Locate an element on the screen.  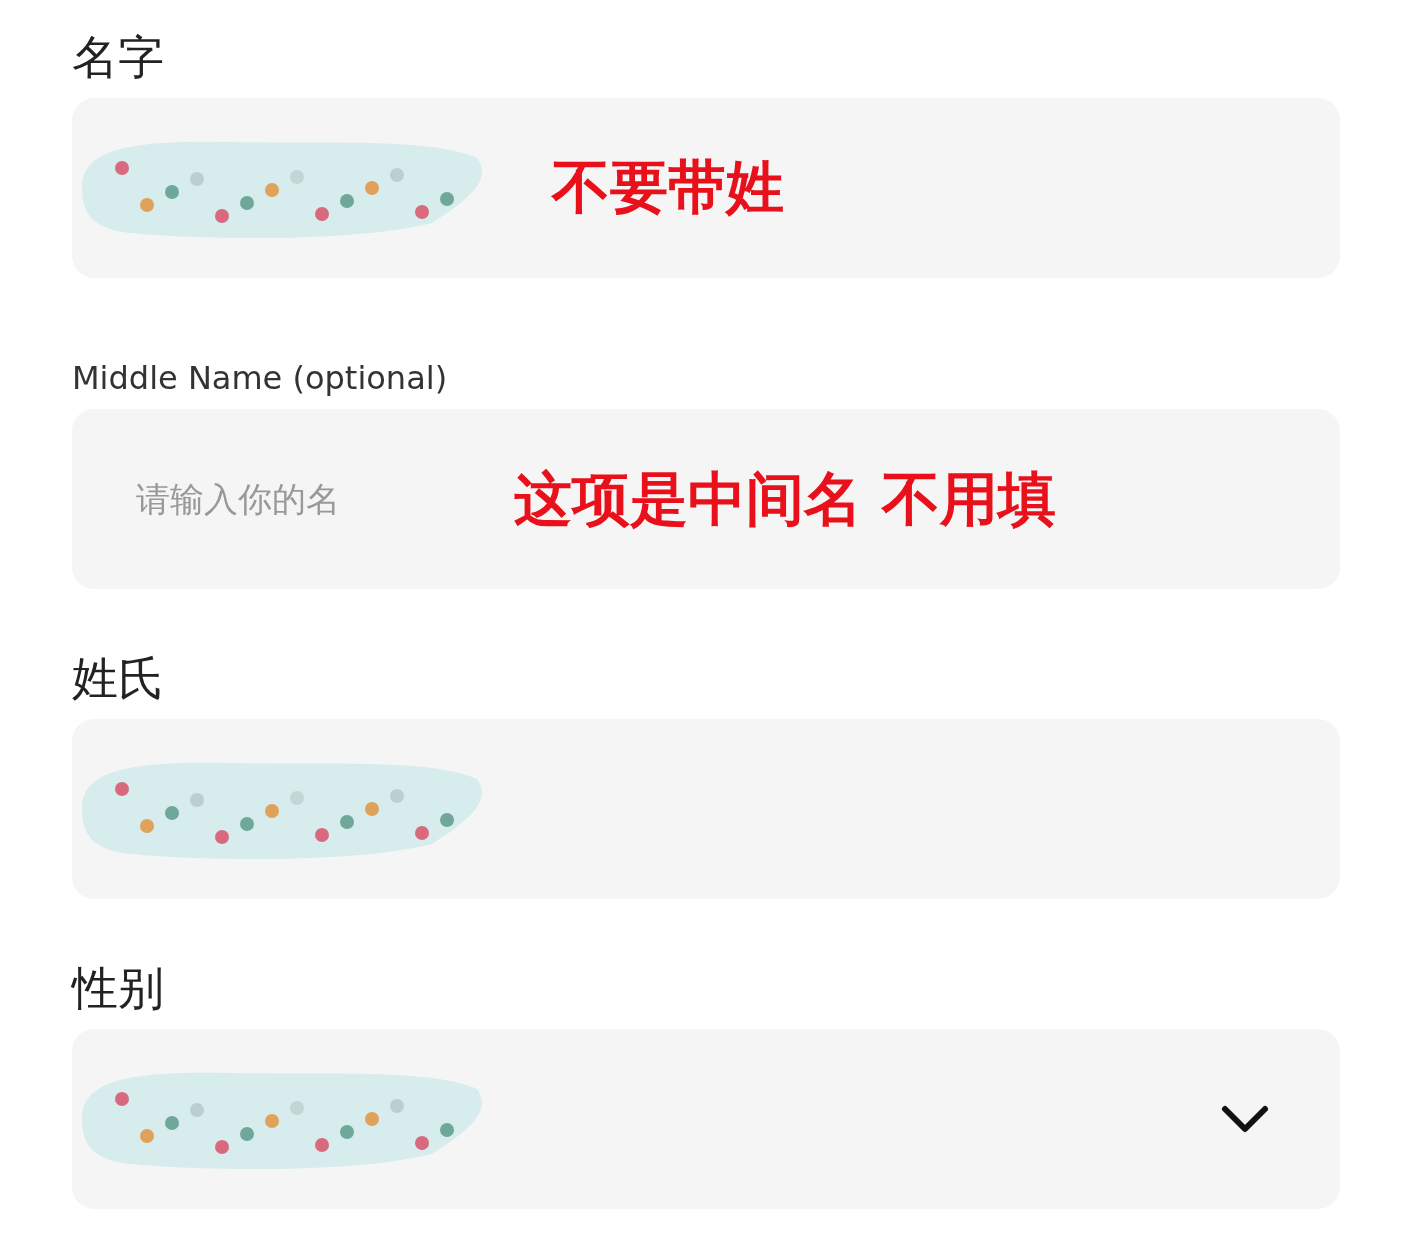
input-field is located at coordinates (706, 809).